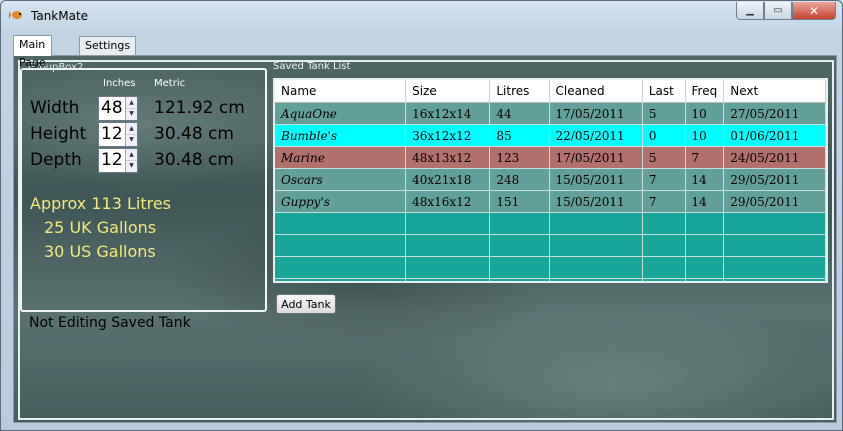 The width and height of the screenshot is (843, 431). I want to click on table-cell: AquaOne, so click(341, 113).